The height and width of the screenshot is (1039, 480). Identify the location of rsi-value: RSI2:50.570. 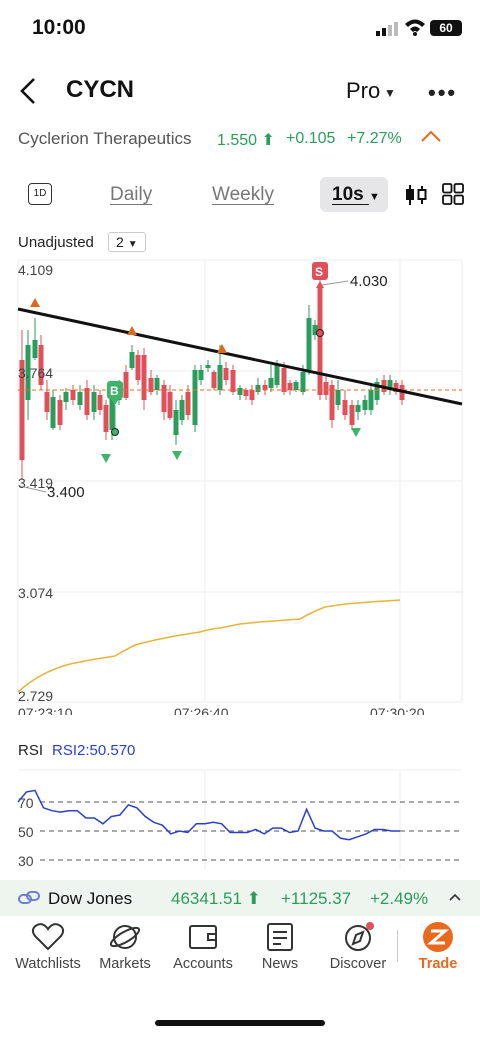
(94, 750).